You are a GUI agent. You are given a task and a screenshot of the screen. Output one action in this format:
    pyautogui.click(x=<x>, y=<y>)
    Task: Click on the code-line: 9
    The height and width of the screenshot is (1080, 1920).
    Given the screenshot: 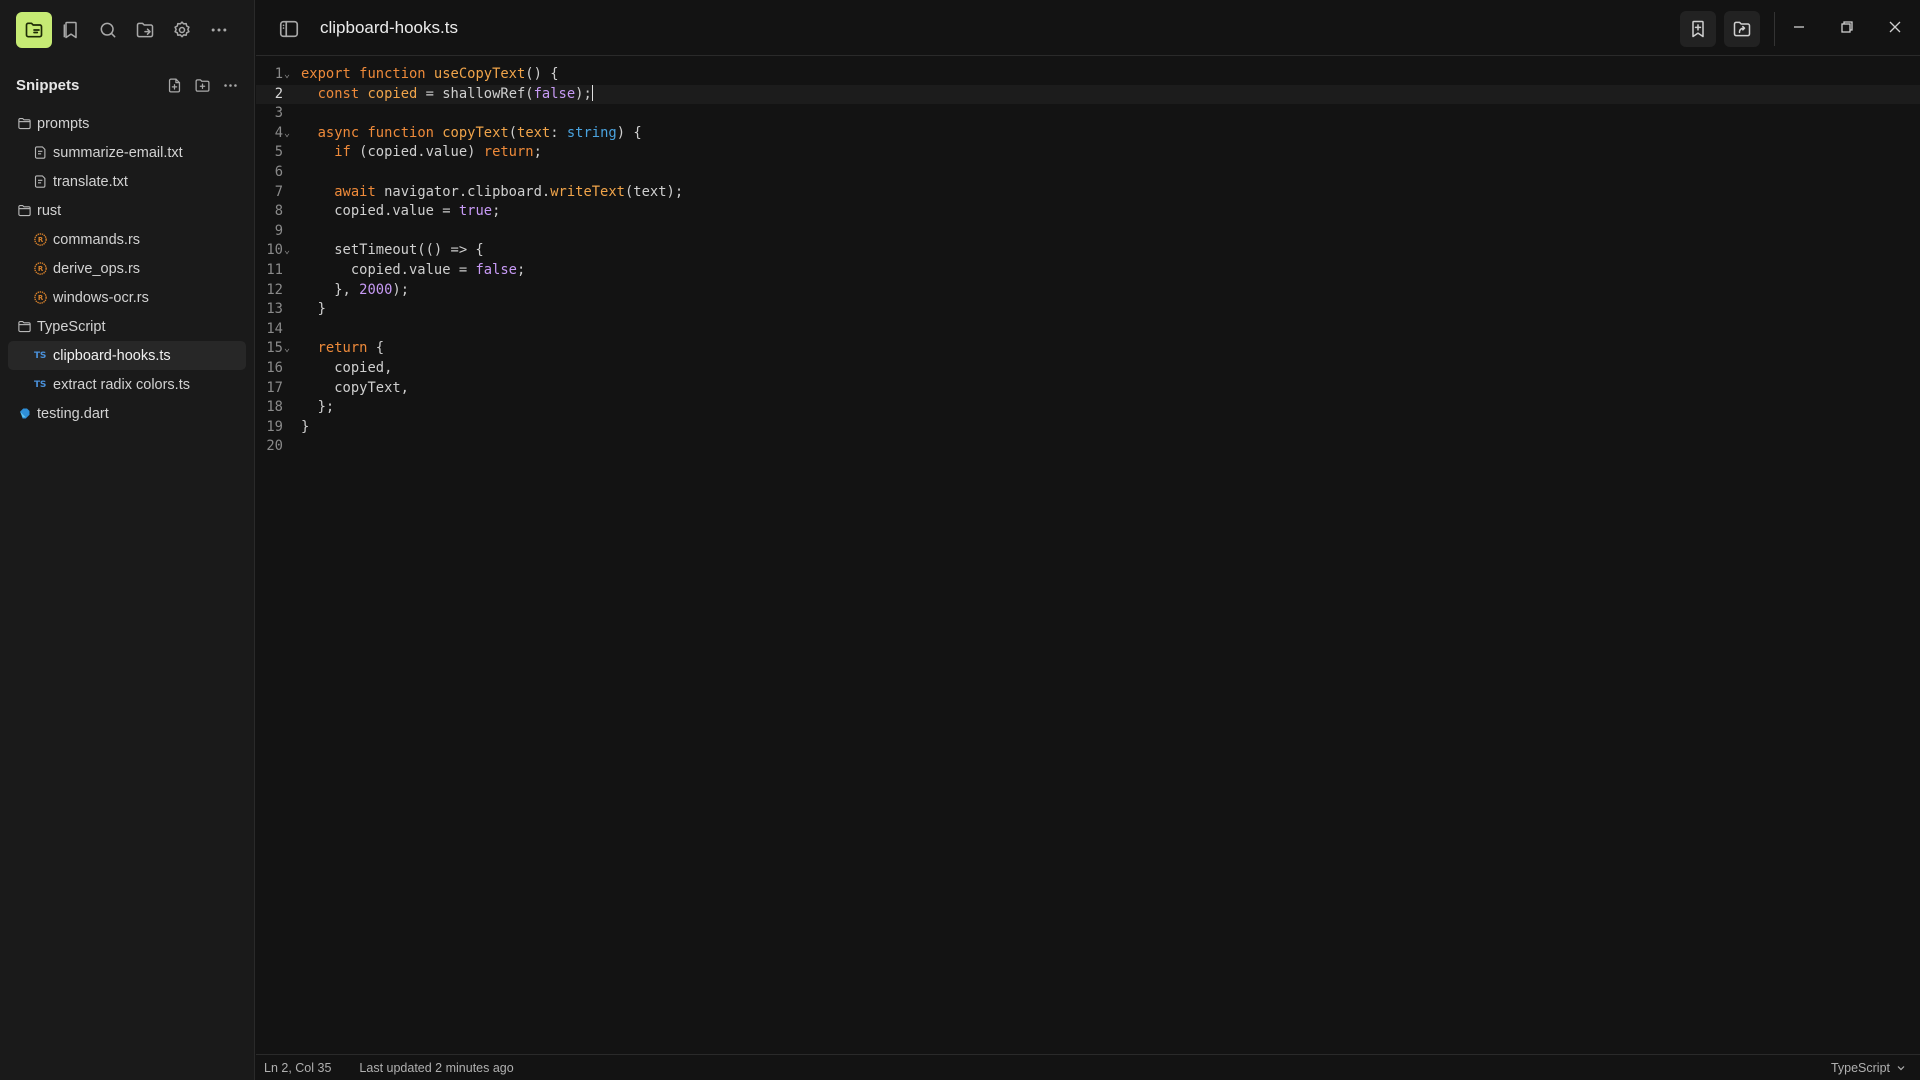 What is the action you would take?
    pyautogui.click(x=1088, y=232)
    